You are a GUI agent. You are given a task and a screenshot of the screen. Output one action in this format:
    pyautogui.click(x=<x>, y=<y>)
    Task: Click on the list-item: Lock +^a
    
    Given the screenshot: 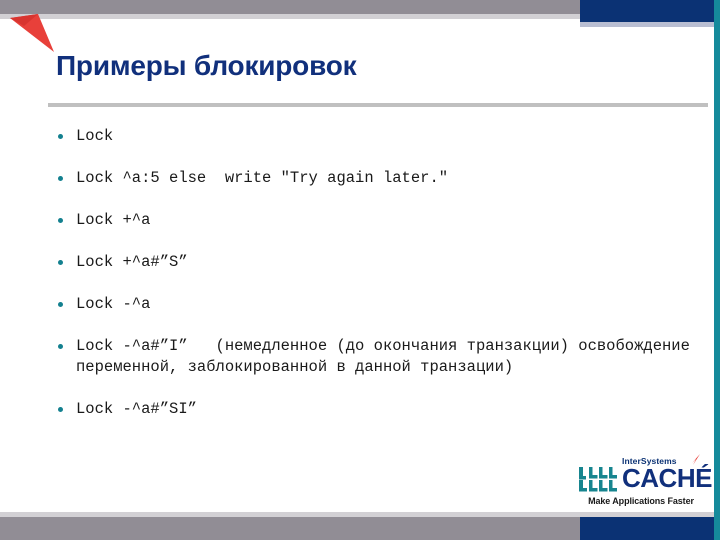 What is the action you would take?
    pyautogui.click(x=372, y=220)
    